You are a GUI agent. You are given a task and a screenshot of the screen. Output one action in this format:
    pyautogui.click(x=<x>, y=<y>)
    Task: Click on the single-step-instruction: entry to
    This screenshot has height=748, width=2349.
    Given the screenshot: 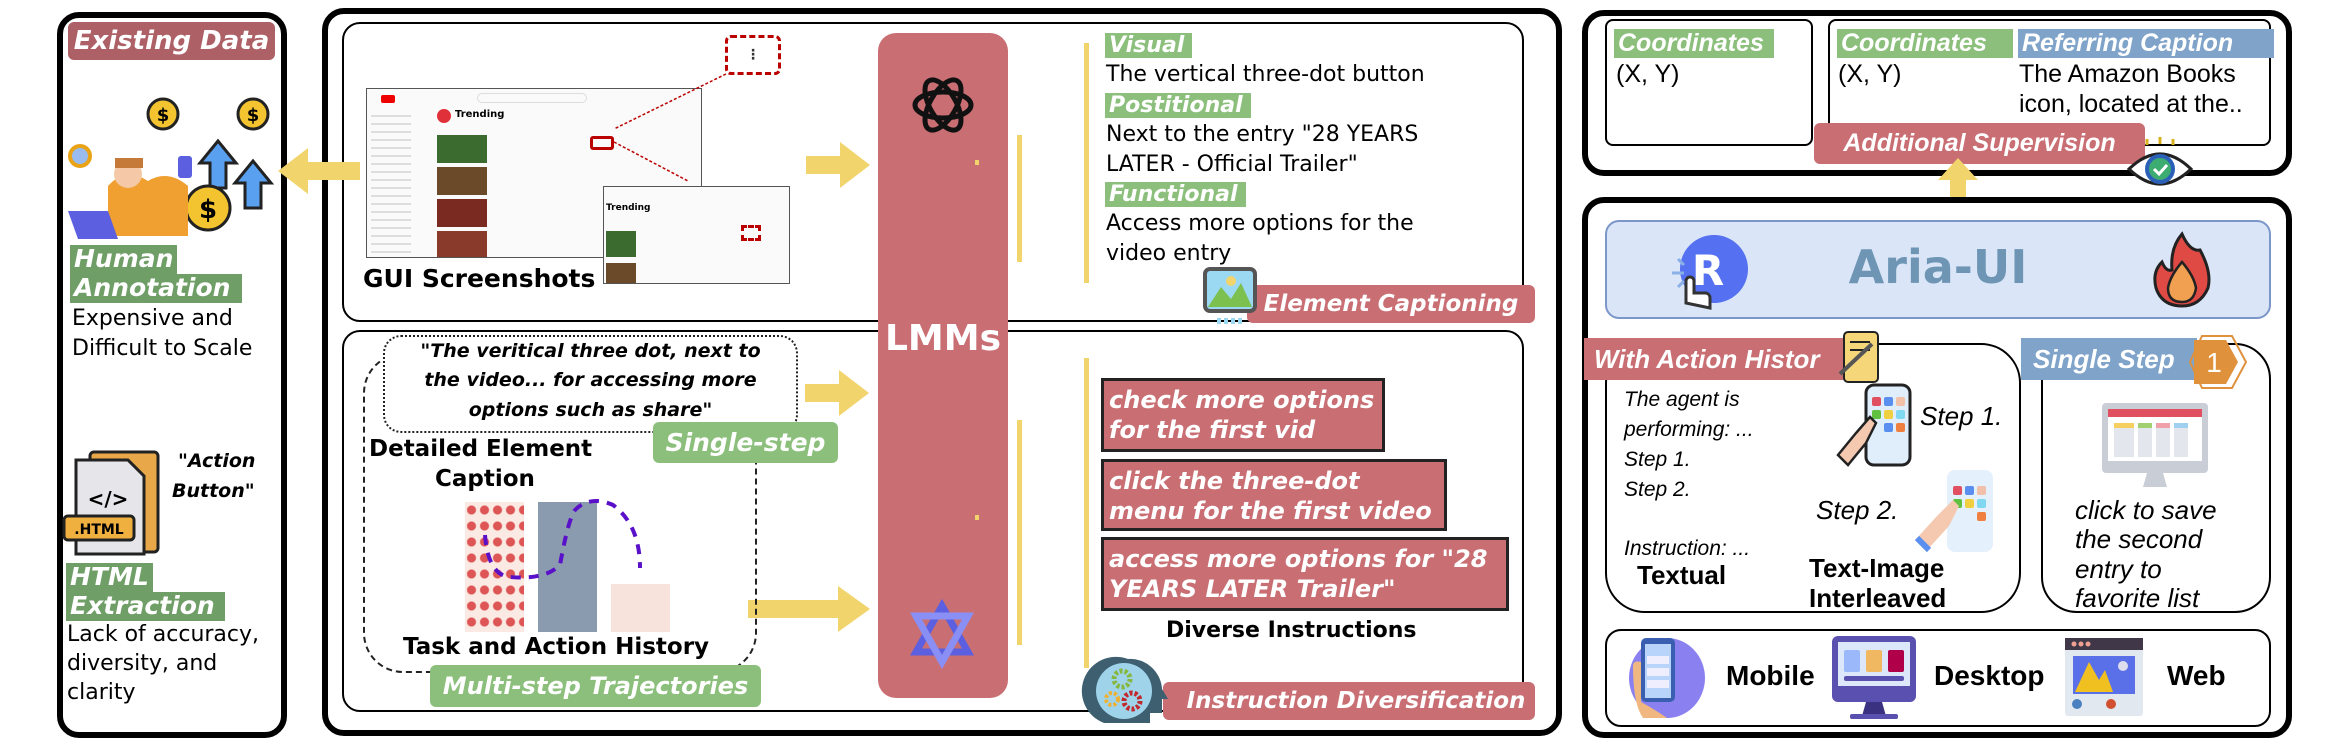 What is the action you would take?
    pyautogui.click(x=2118, y=569)
    